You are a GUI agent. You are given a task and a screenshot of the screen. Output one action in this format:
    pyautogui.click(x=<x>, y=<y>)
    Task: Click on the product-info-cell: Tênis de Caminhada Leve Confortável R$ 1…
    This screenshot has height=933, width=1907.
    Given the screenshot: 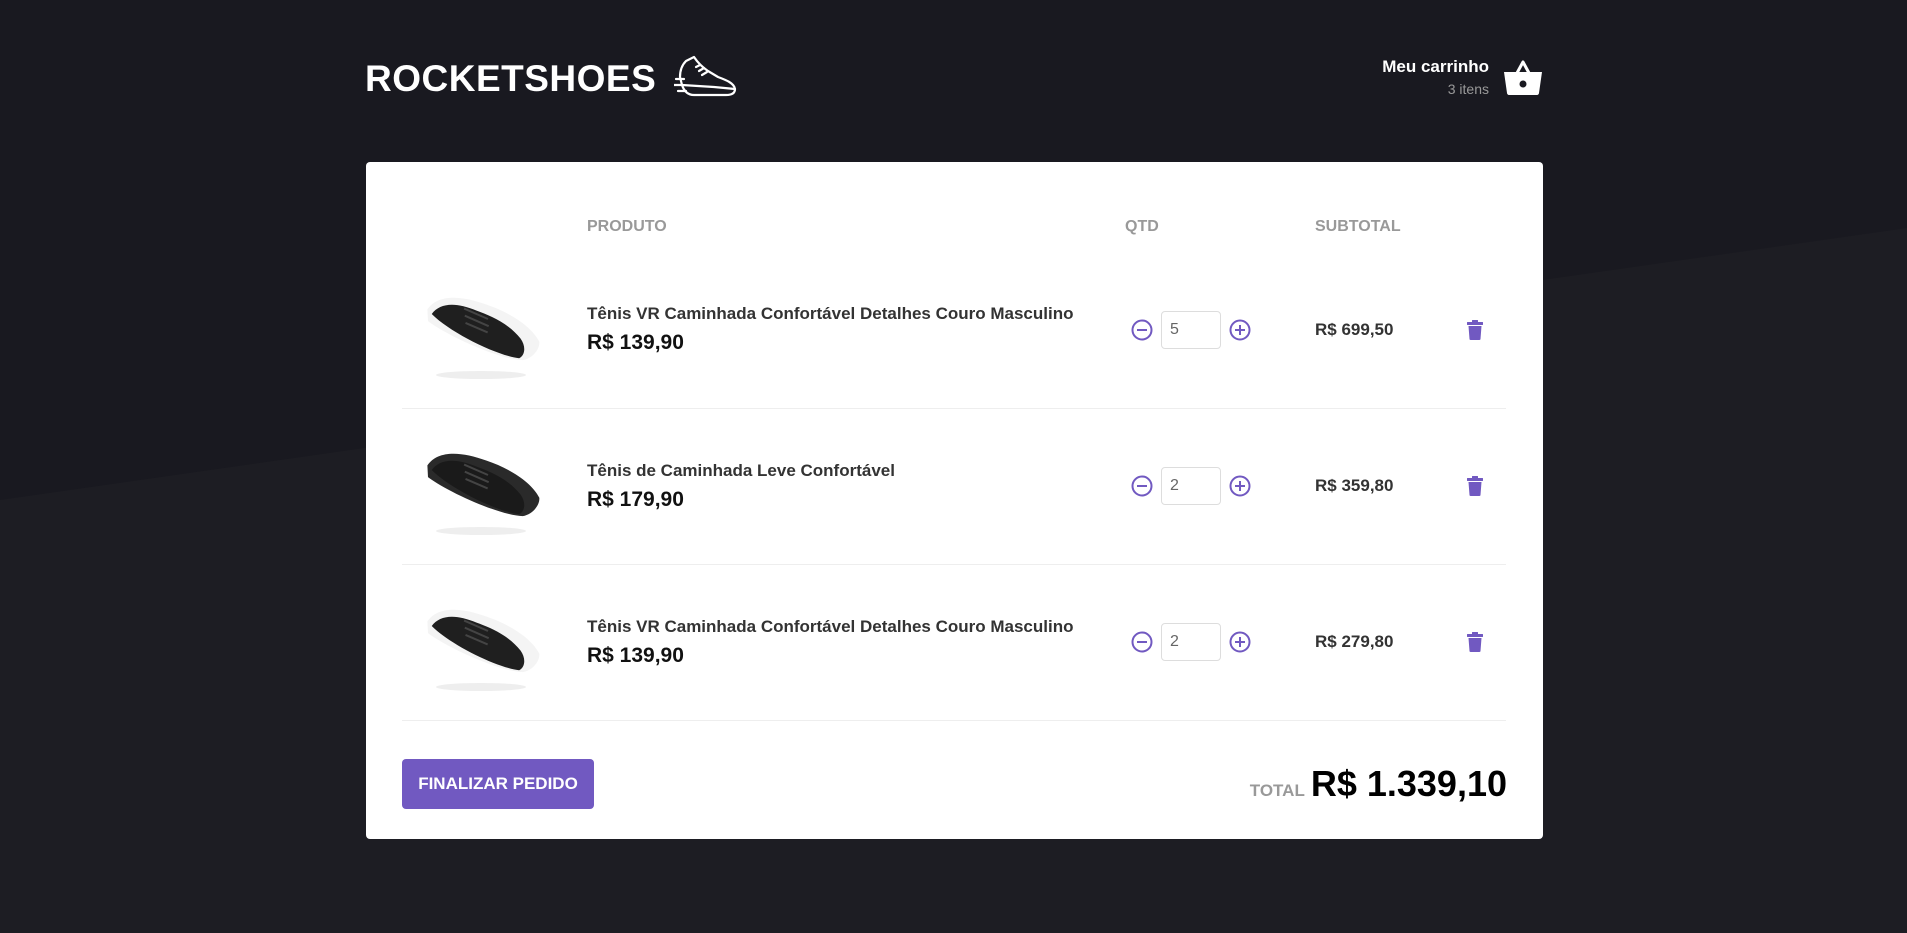 What is the action you would take?
    pyautogui.click(x=856, y=486)
    